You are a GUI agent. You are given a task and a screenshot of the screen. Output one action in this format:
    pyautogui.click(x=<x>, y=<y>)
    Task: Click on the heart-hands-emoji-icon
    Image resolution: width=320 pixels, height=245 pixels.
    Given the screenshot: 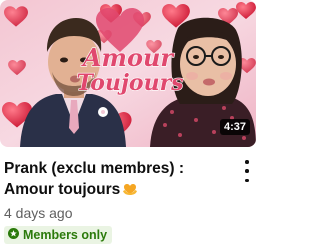 What is the action you would take?
    pyautogui.click(x=130, y=191)
    